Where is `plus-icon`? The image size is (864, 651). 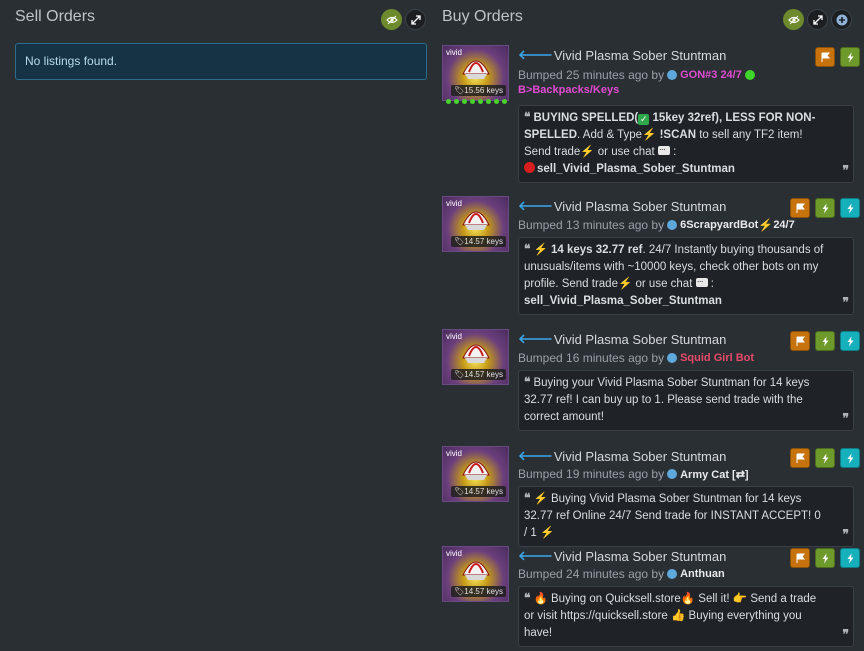 plus-icon is located at coordinates (841, 19).